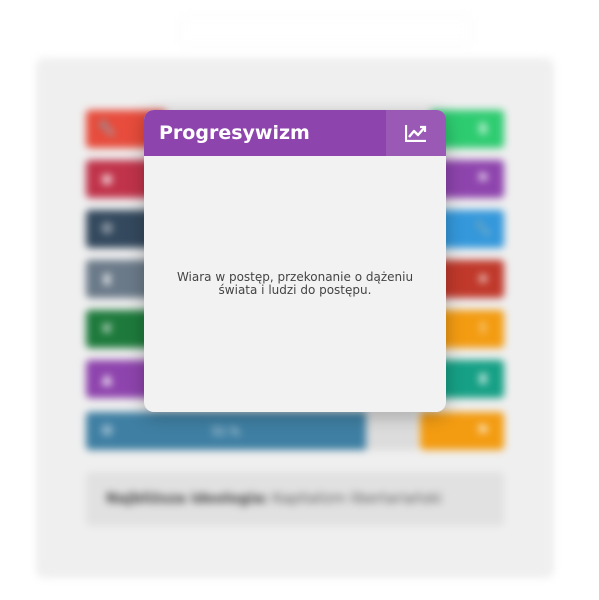 This screenshot has width=599, height=600. What do you see at coordinates (357, 499) in the screenshot?
I see `nearest-ideology-value: Kapitalizm libertariański` at bounding box center [357, 499].